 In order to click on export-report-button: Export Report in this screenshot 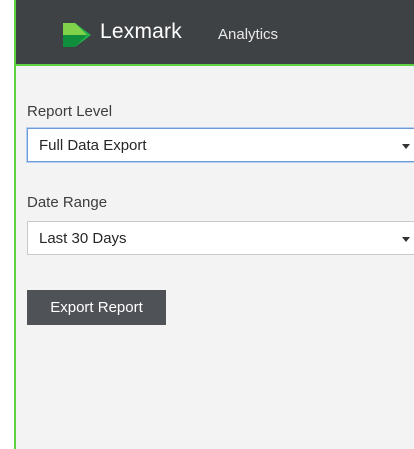, I will do `click(96, 307)`.